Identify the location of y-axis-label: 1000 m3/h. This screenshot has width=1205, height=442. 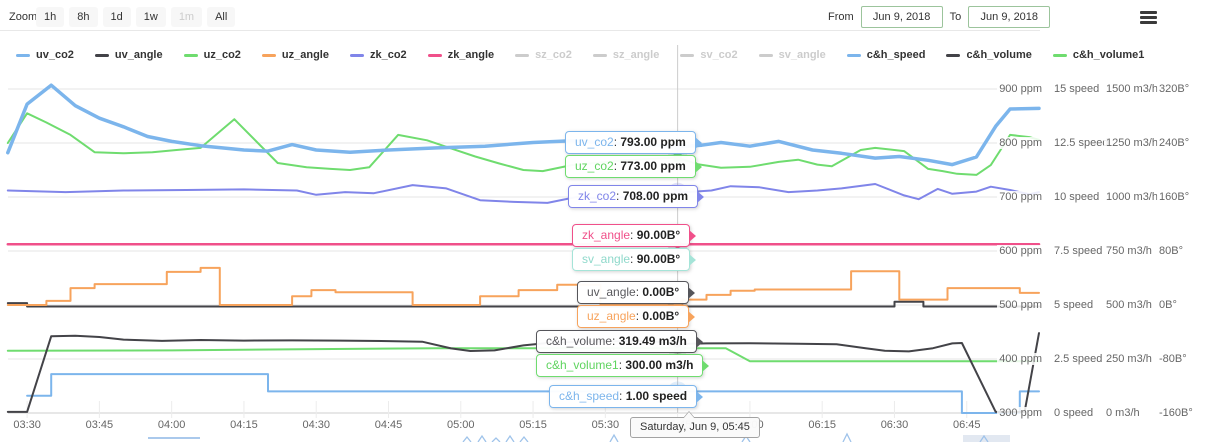
(1132, 197).